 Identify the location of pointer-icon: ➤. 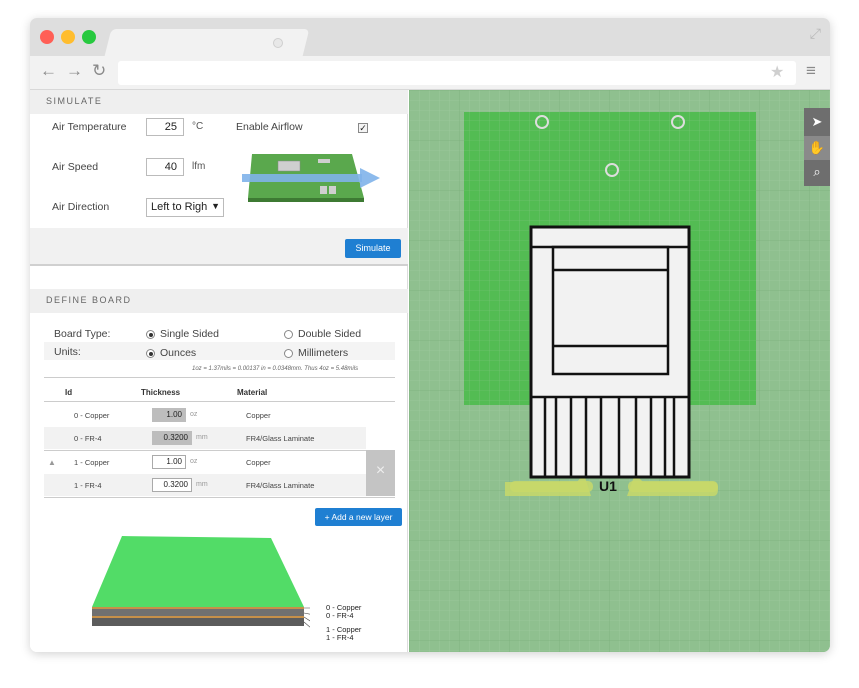
(817, 122).